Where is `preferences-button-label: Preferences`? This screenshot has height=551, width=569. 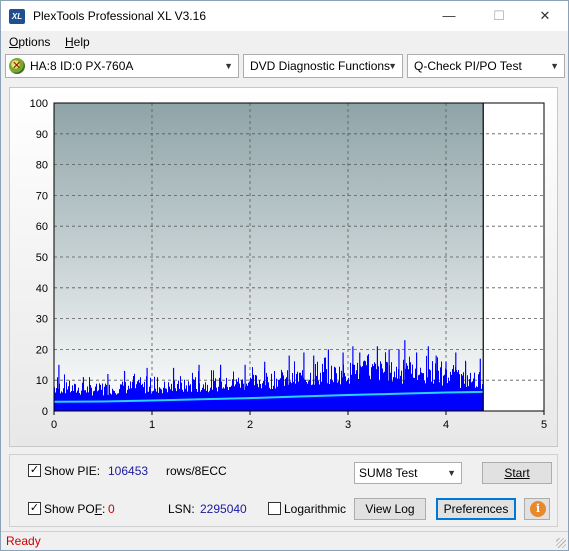 preferences-button-label: Preferences is located at coordinates (476, 509).